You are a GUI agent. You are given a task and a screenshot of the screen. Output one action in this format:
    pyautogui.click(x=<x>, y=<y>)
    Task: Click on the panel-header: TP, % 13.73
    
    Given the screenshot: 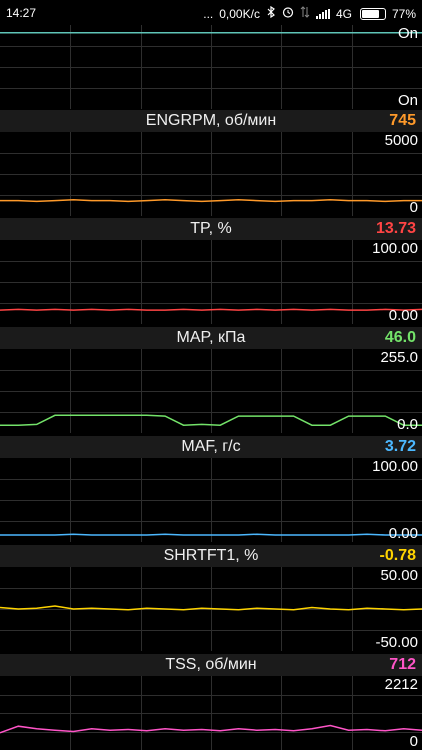 What is the action you would take?
    pyautogui.click(x=211, y=229)
    